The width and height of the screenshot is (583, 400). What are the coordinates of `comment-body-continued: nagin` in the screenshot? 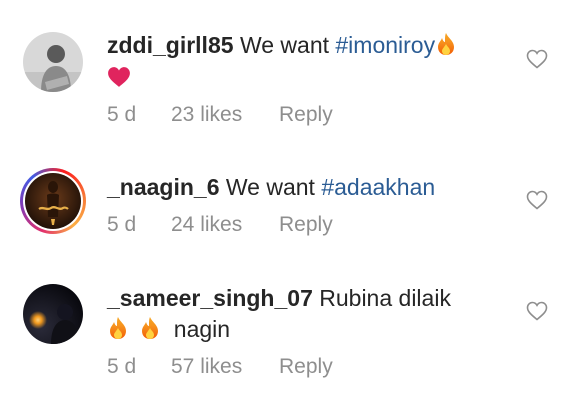 It's located at (202, 329).